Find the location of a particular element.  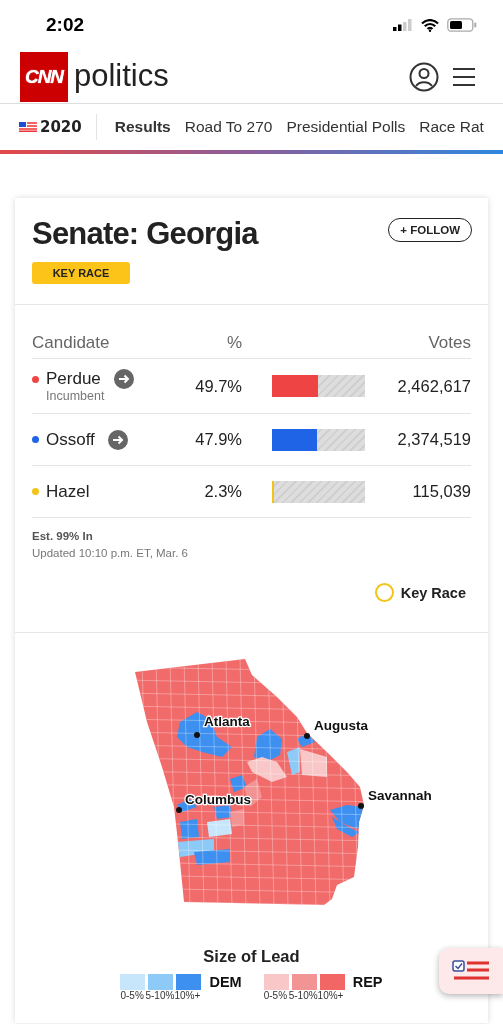

battery-icon is located at coordinates (462, 25).